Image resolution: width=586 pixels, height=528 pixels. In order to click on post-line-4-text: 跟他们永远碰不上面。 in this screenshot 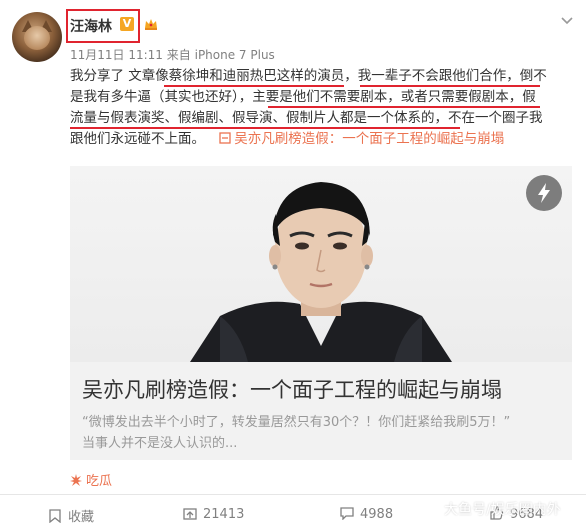, I will do `click(137, 139)`.